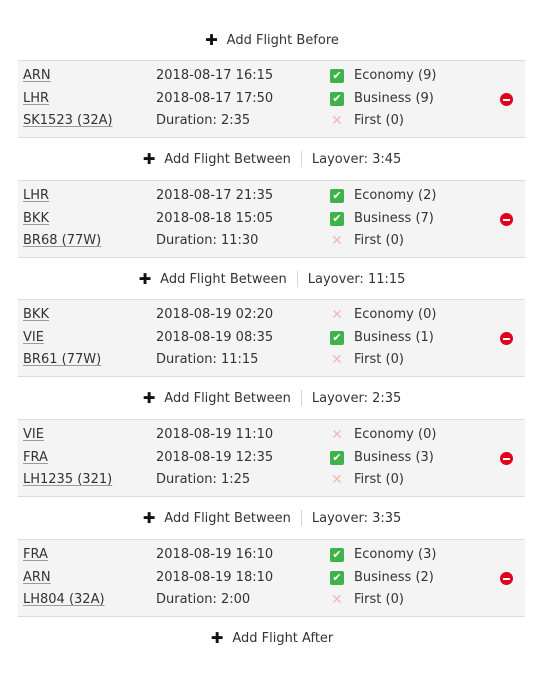 Image resolution: width=544 pixels, height=700 pixels. I want to click on layover-duration: Layover: 2:35, so click(356, 398).